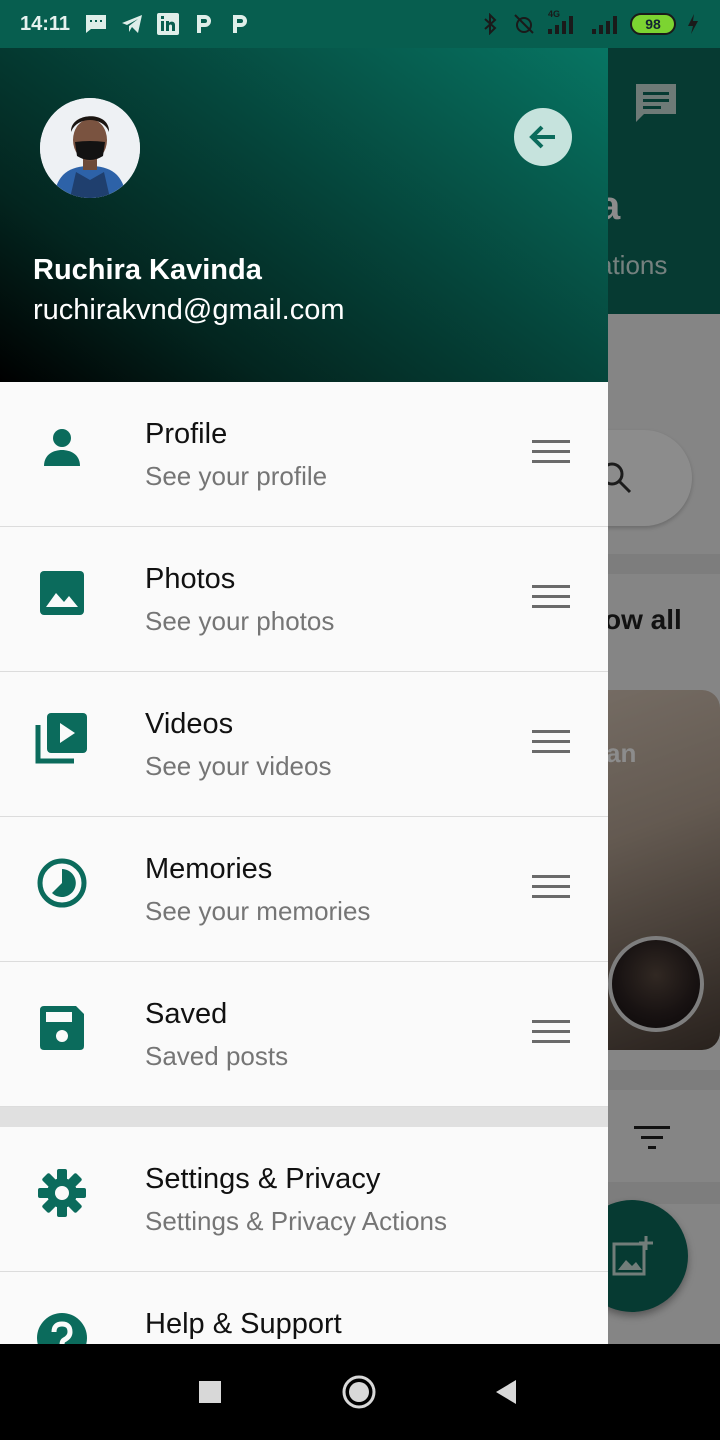 The height and width of the screenshot is (1440, 720). What do you see at coordinates (589, 22) in the screenshot?
I see `system-icons: 4G 98` at bounding box center [589, 22].